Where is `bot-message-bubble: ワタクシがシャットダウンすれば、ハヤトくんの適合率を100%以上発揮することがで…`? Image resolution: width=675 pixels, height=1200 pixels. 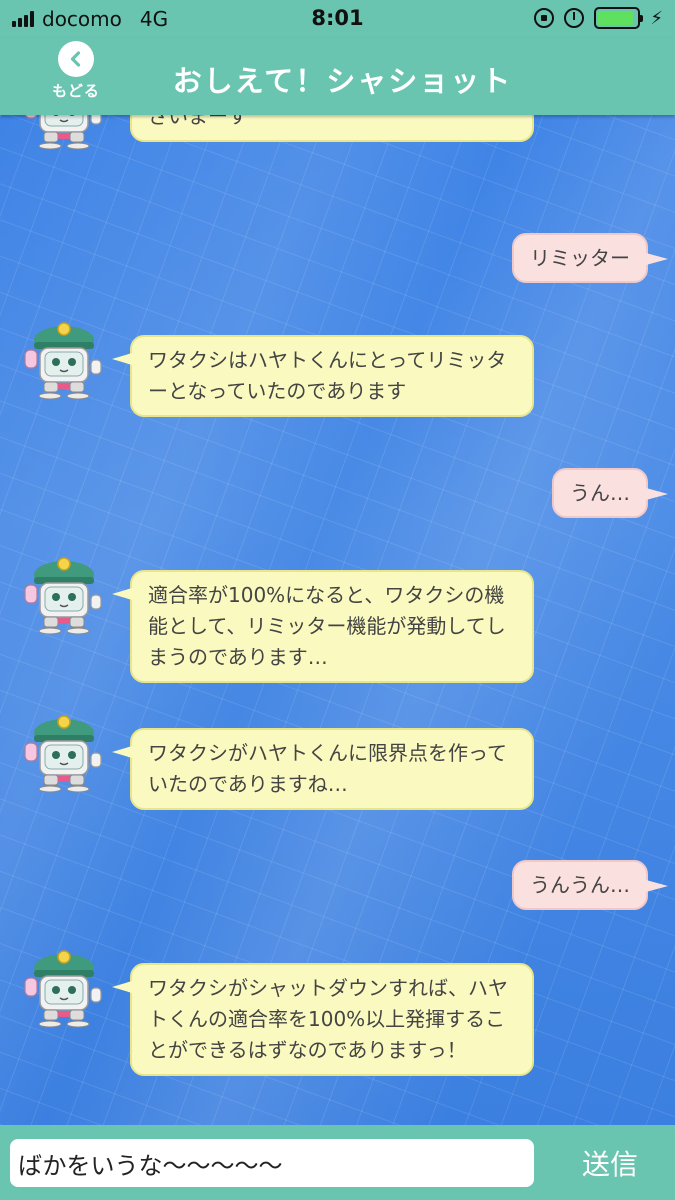
bot-message-bubble: ワタクシがシャットダウンすれば、ハヤトくんの適合率を100%以上発揮することがで… is located at coordinates (323, 1019).